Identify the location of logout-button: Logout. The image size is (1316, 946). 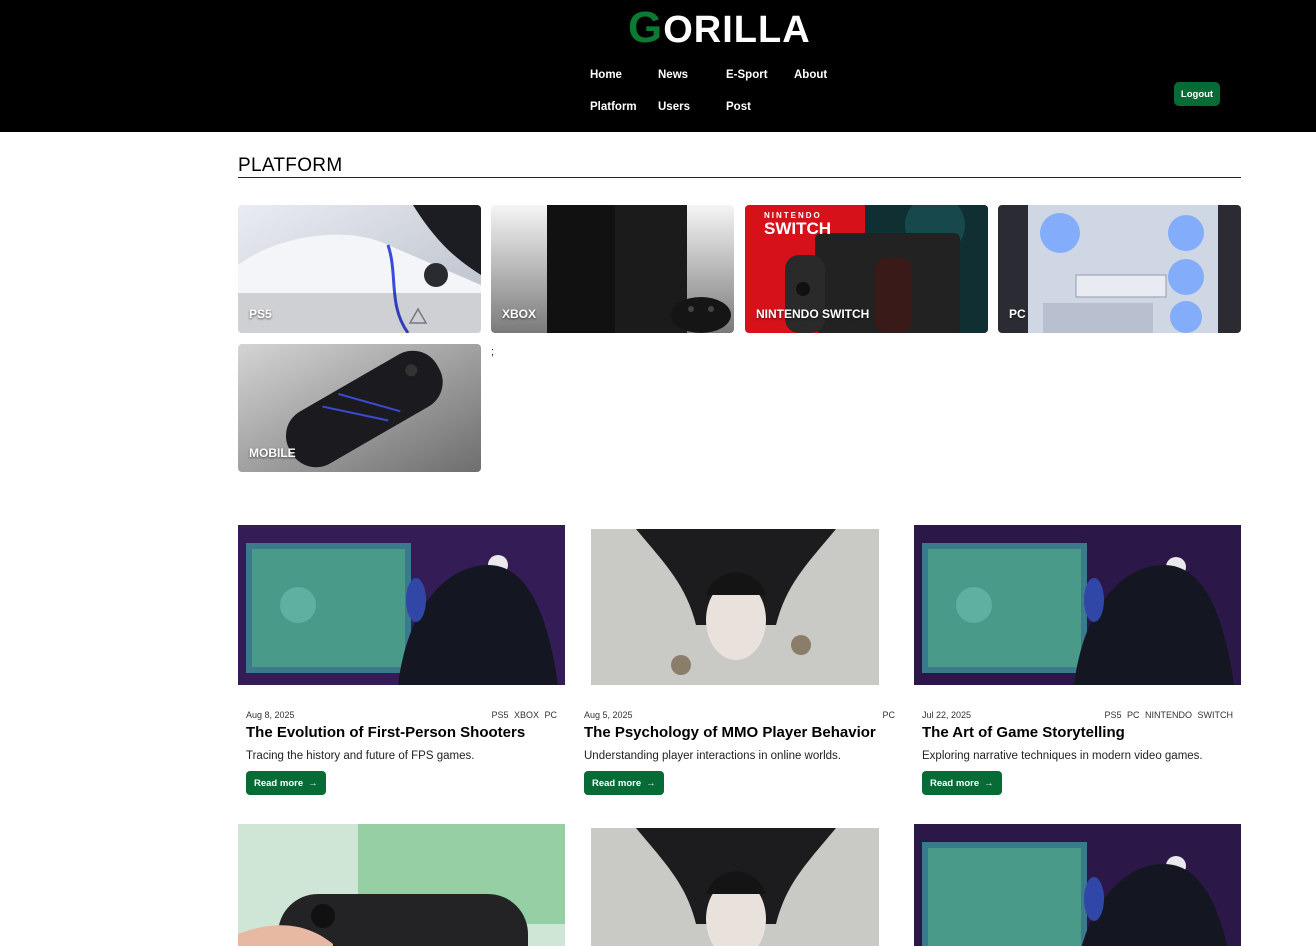
(1197, 94).